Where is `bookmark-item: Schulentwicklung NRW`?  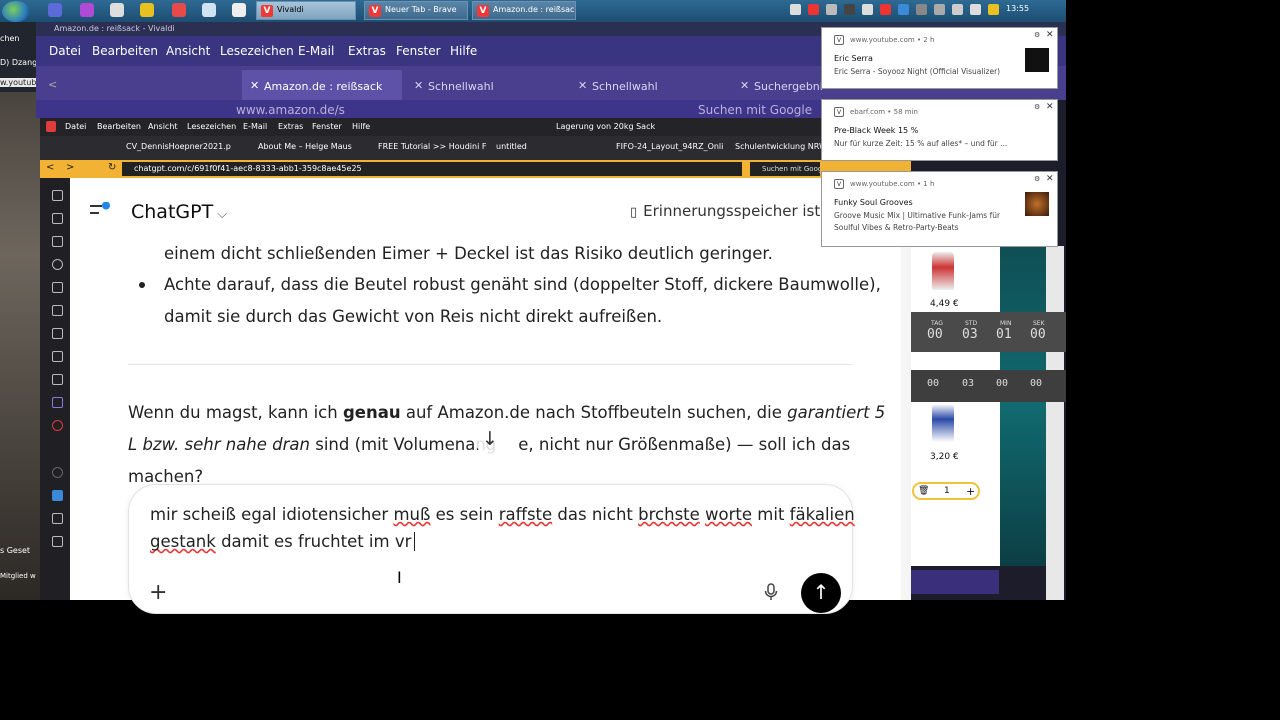
bookmark-item: Schulentwicklung NRW is located at coordinates (781, 146).